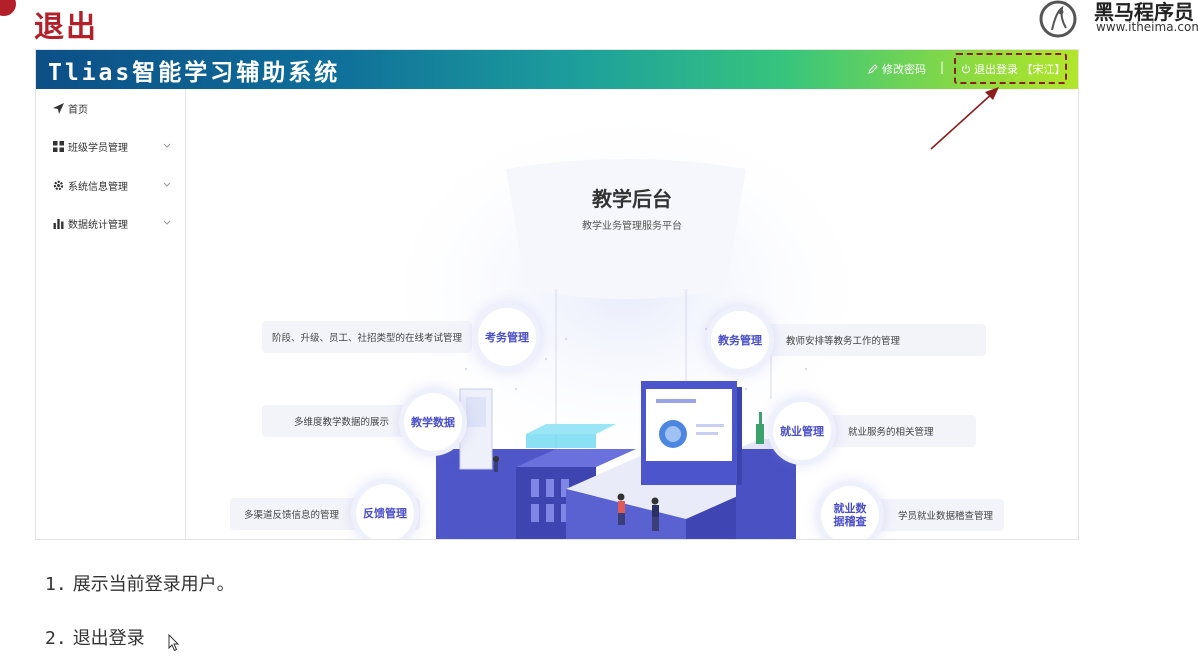  What do you see at coordinates (98, 148) in the screenshot?
I see `sidebar-item-label: 班级学员管理` at bounding box center [98, 148].